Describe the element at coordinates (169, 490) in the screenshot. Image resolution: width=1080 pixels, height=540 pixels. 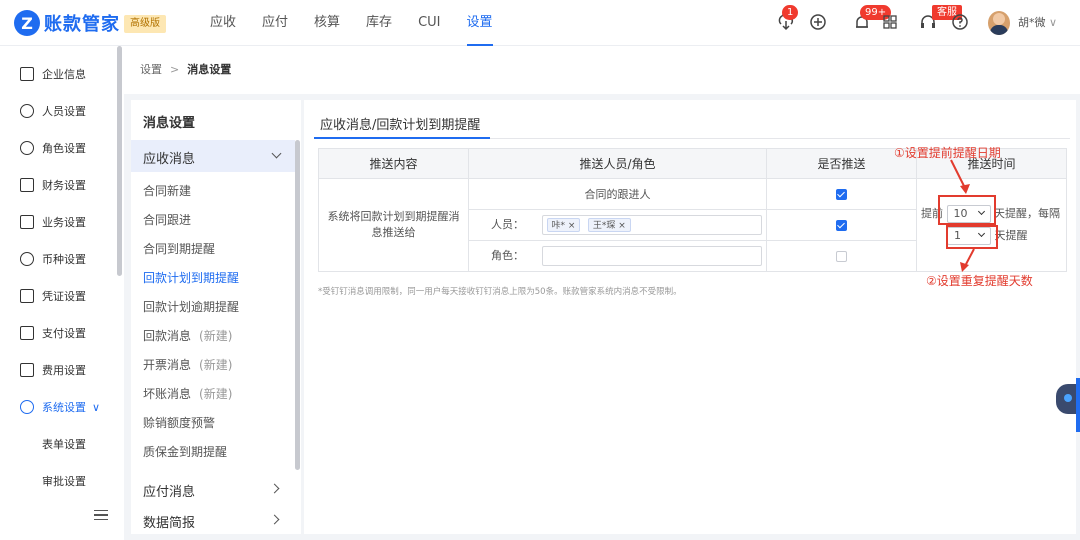
I see `menu-group-payable: 应付消息` at that location.